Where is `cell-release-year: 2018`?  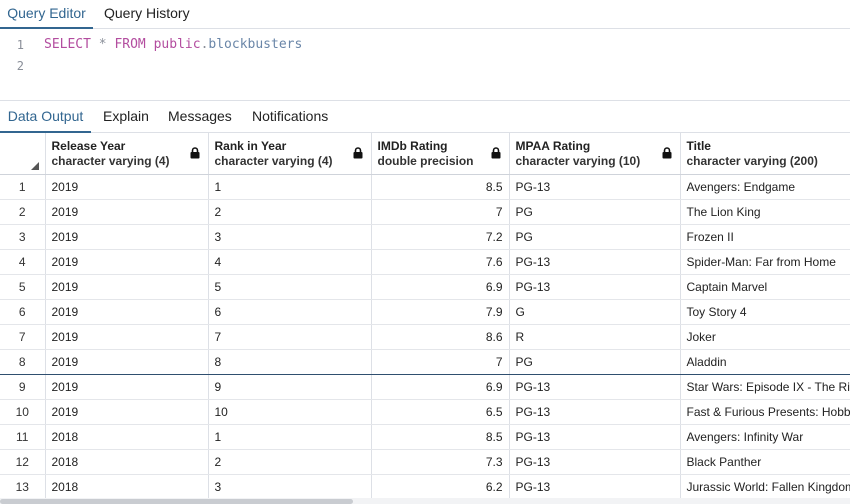
cell-release-year: 2018 is located at coordinates (127, 437).